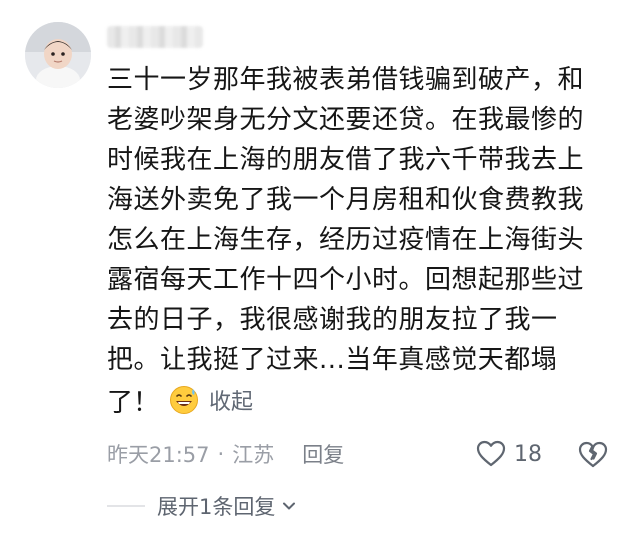 This screenshot has width=640, height=536. Describe the element at coordinates (253, 455) in the screenshot. I see `location: 江苏` at that location.